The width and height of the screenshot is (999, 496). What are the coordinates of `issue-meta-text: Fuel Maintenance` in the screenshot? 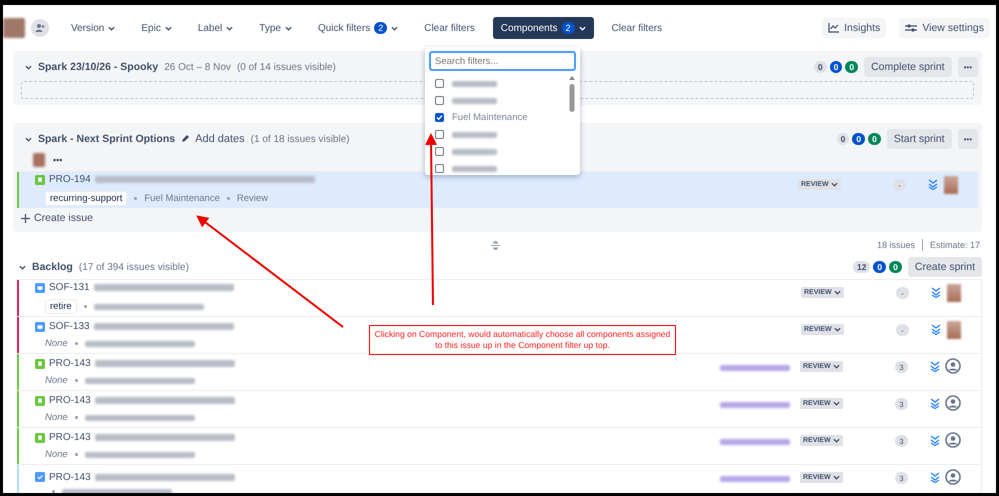 It's located at (182, 198).